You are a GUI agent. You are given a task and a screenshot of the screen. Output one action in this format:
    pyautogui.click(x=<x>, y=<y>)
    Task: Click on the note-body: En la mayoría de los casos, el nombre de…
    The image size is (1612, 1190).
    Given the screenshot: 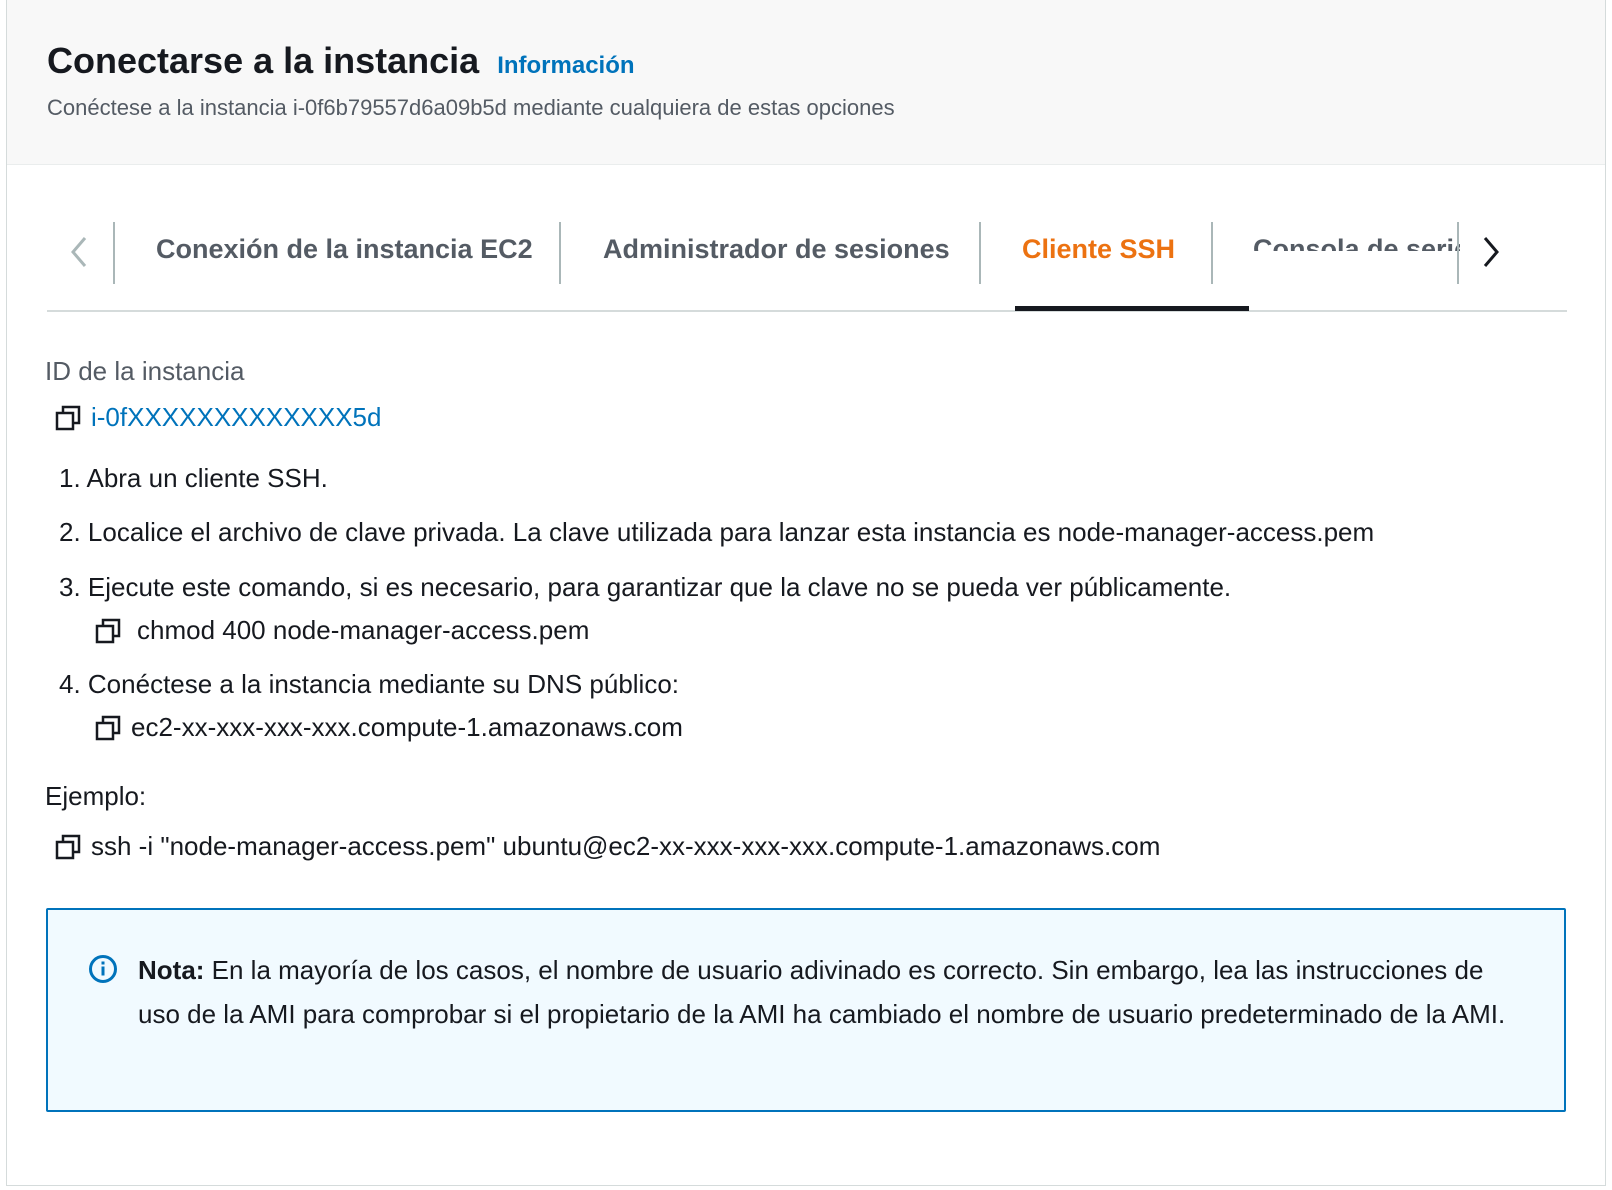 What is the action you would take?
    pyautogui.click(x=822, y=992)
    